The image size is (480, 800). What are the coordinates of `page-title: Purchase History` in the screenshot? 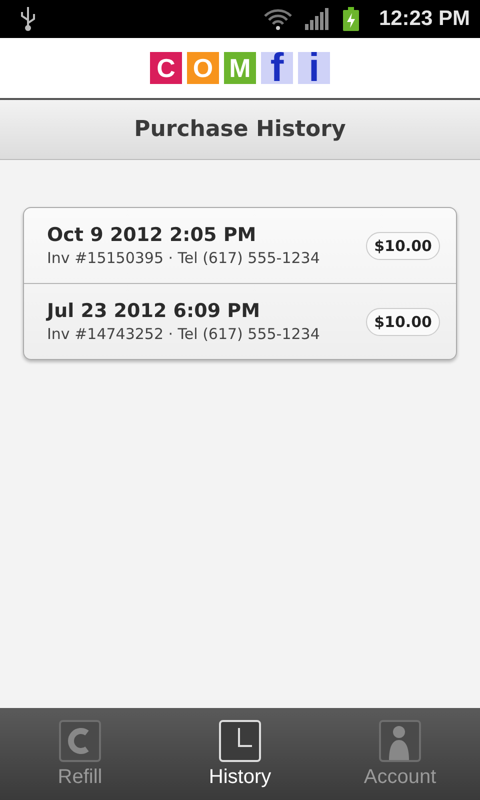 It's located at (240, 129).